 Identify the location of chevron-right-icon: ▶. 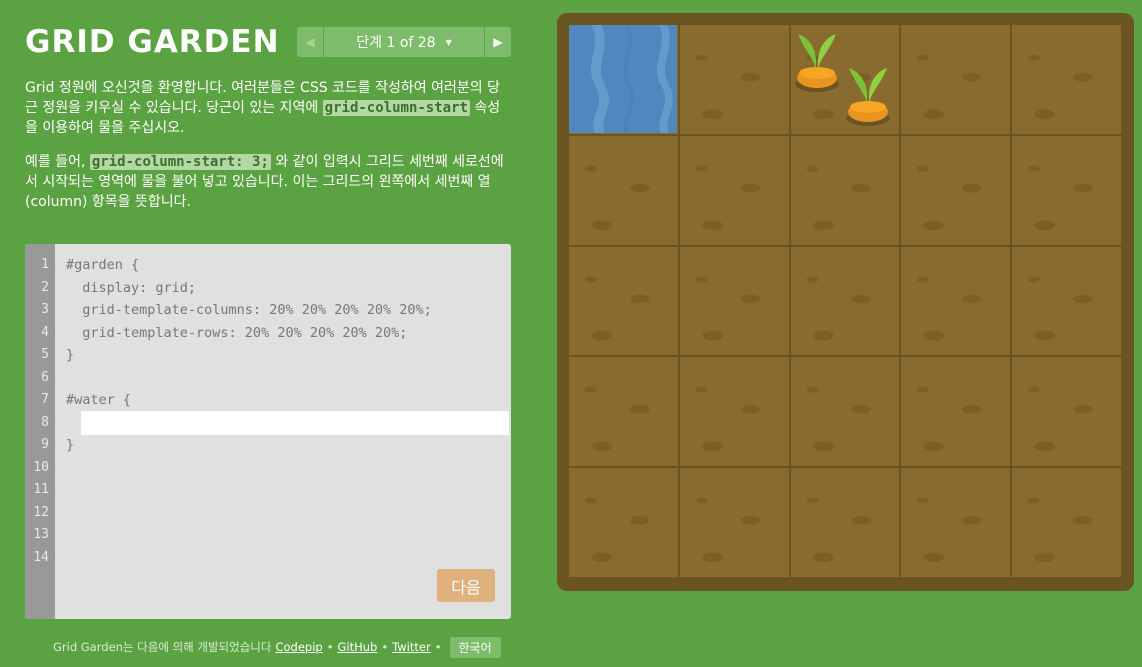
(498, 42).